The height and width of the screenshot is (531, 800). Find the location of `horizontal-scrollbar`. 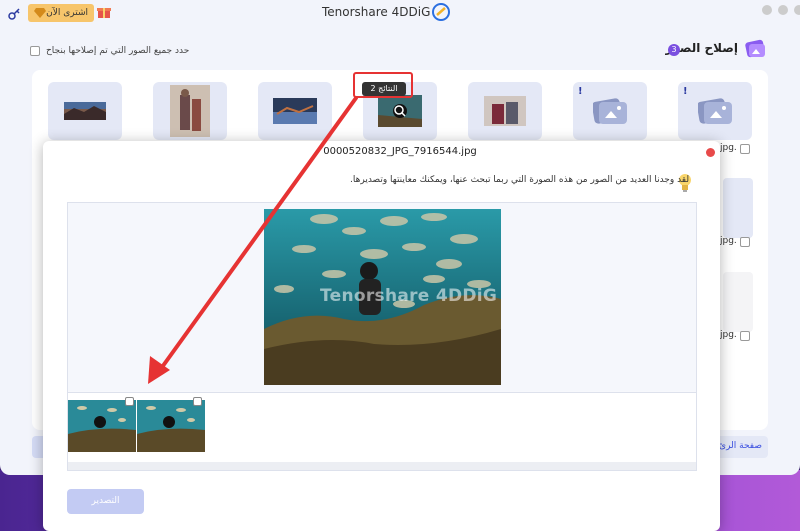

horizontal-scrollbar is located at coordinates (382, 466).